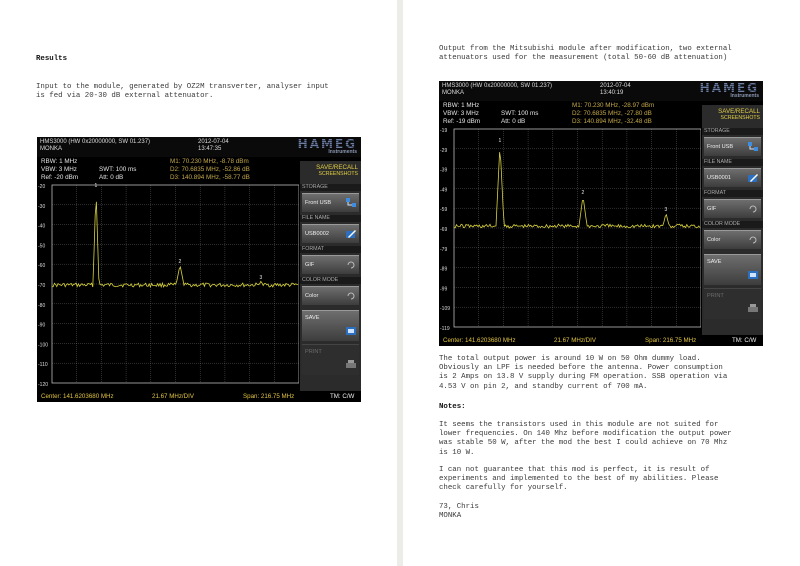 The image size is (800, 566). Describe the element at coordinates (41, 227) in the screenshot. I see `y-tick-label: -40` at that location.